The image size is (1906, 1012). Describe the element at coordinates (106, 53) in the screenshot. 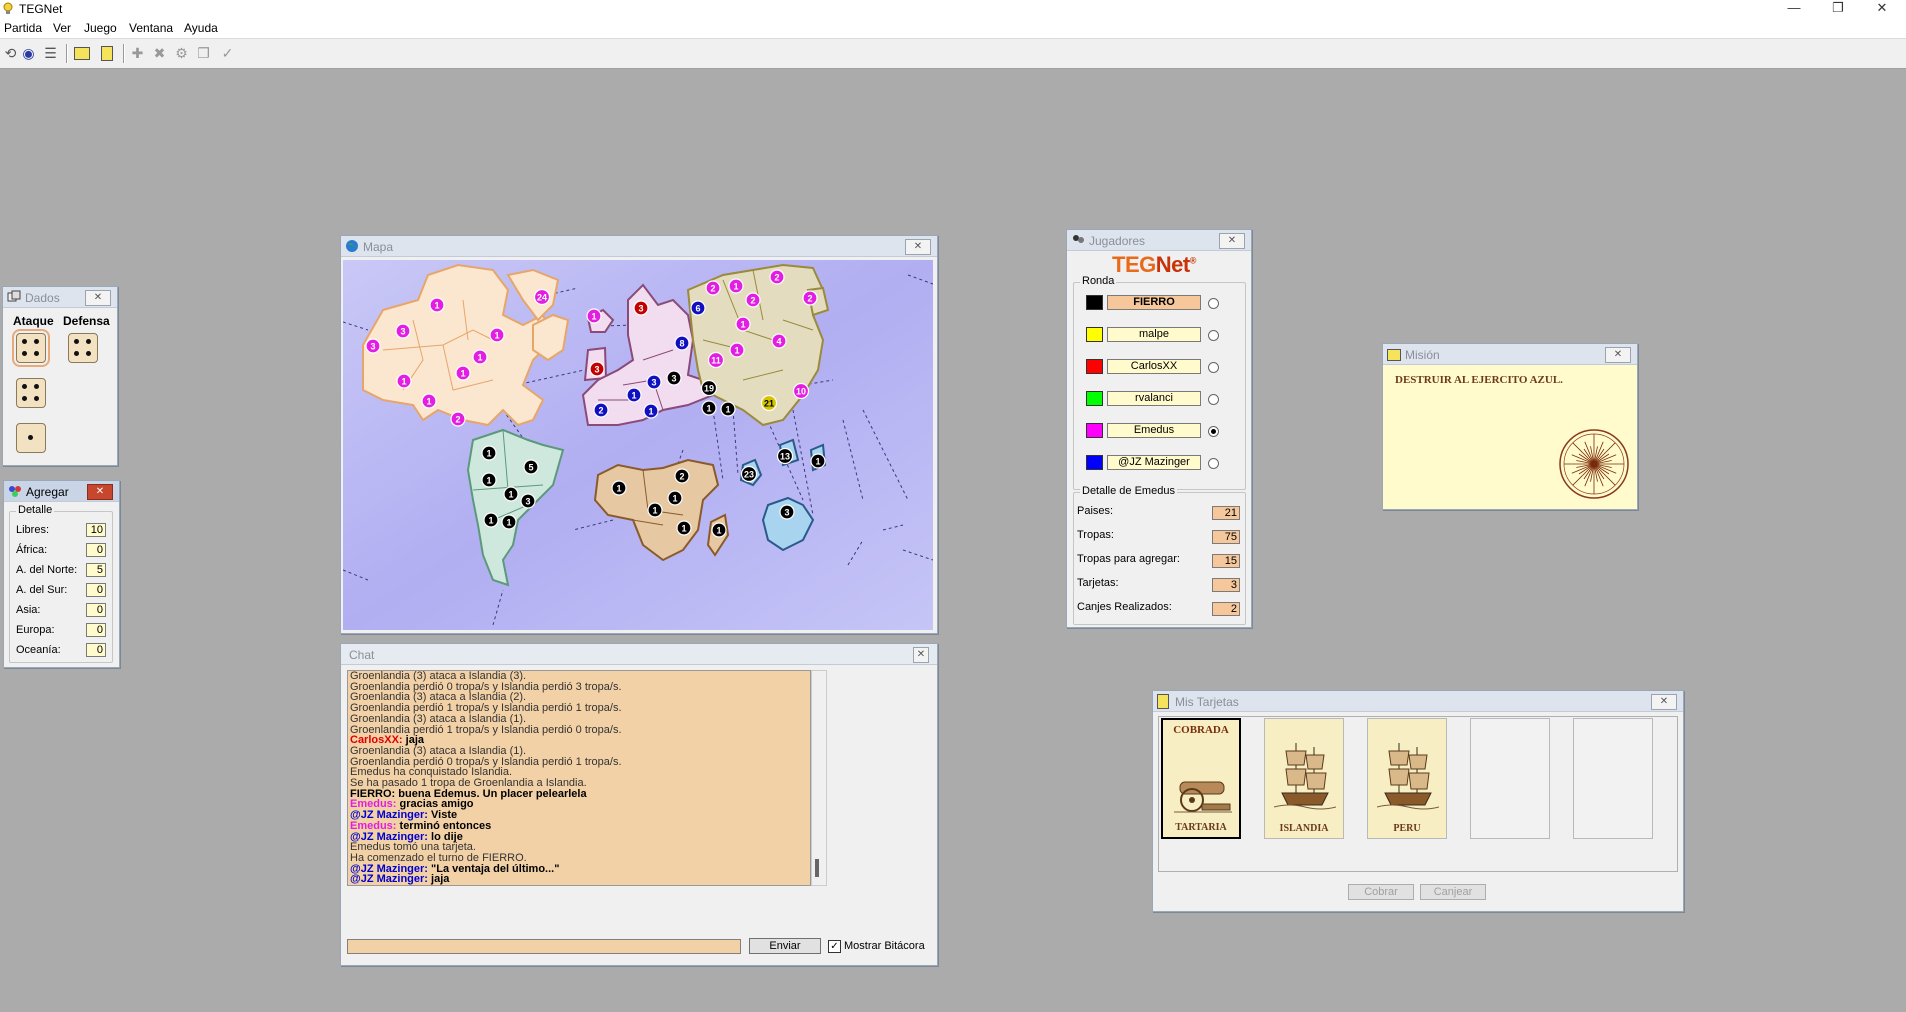

I see `mission-icon` at that location.